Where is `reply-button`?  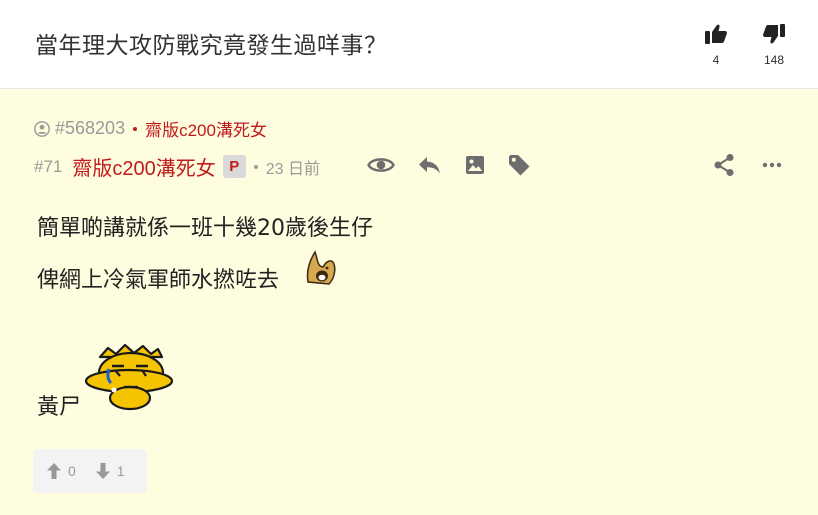 reply-button is located at coordinates (429, 165).